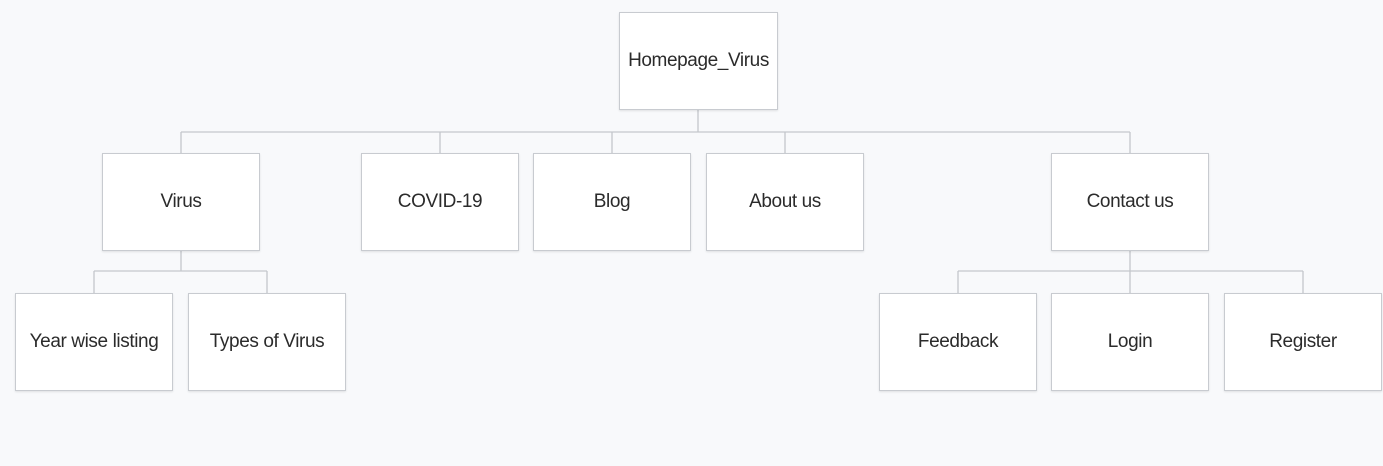  I want to click on node-types-of-virus: Types of Virus, so click(267, 342).